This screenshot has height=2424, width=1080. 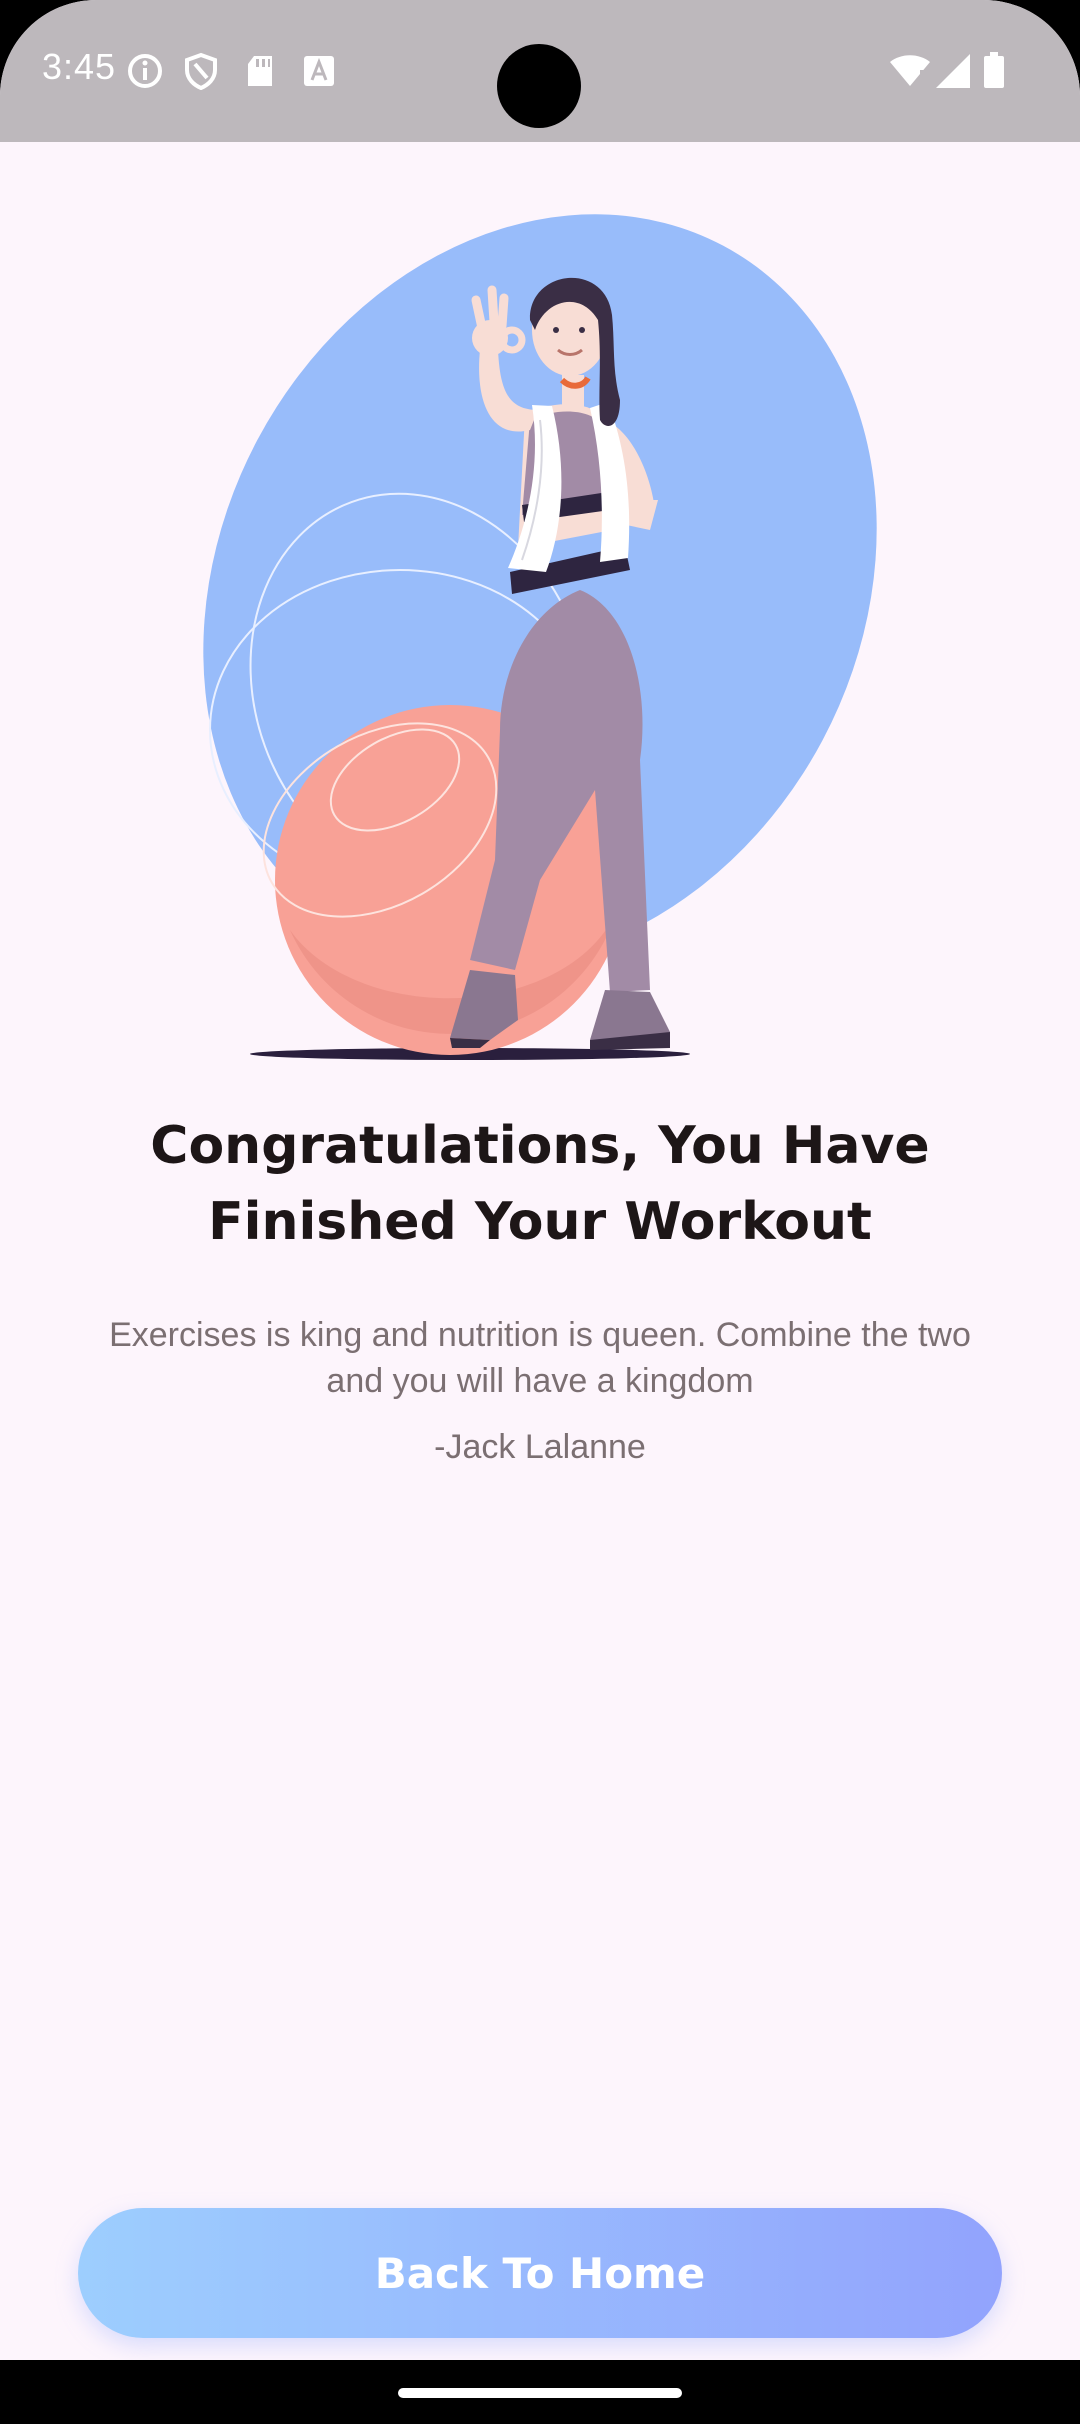 I want to click on quote-author: -Jack Lalanne, so click(x=540, y=1447).